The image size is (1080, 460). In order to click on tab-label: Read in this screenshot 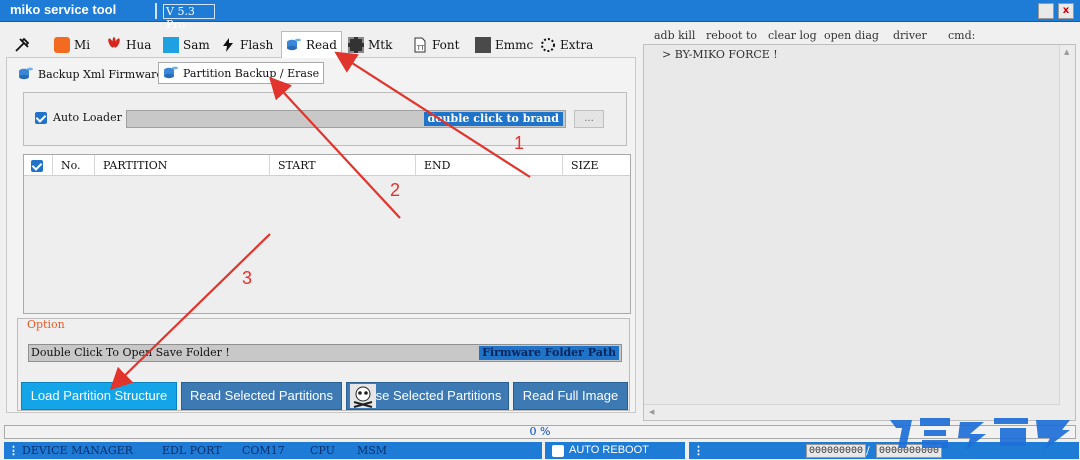, I will do `click(321, 45)`.